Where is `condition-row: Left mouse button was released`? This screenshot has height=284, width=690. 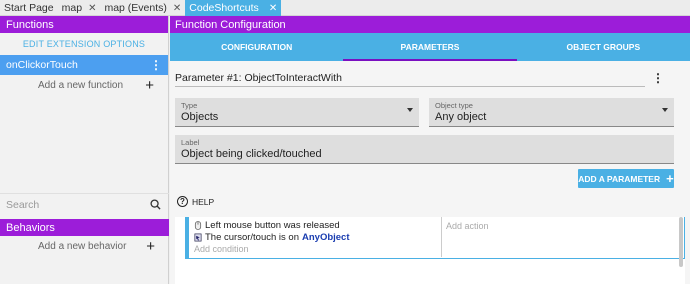 condition-row: Left mouse button was released is located at coordinates (315, 225).